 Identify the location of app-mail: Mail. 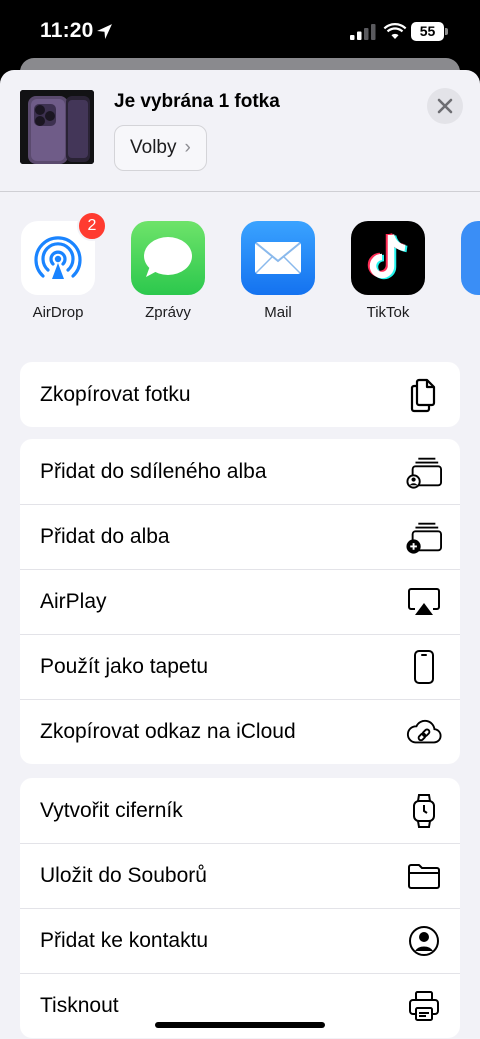
(278, 271).